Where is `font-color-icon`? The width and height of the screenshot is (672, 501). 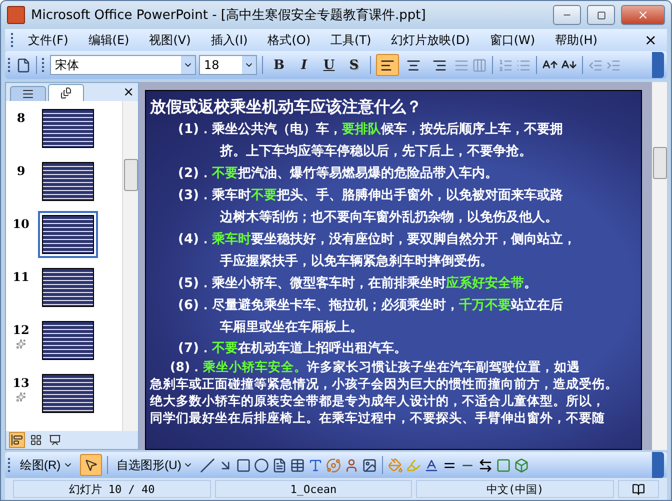 font-color-icon is located at coordinates (432, 465).